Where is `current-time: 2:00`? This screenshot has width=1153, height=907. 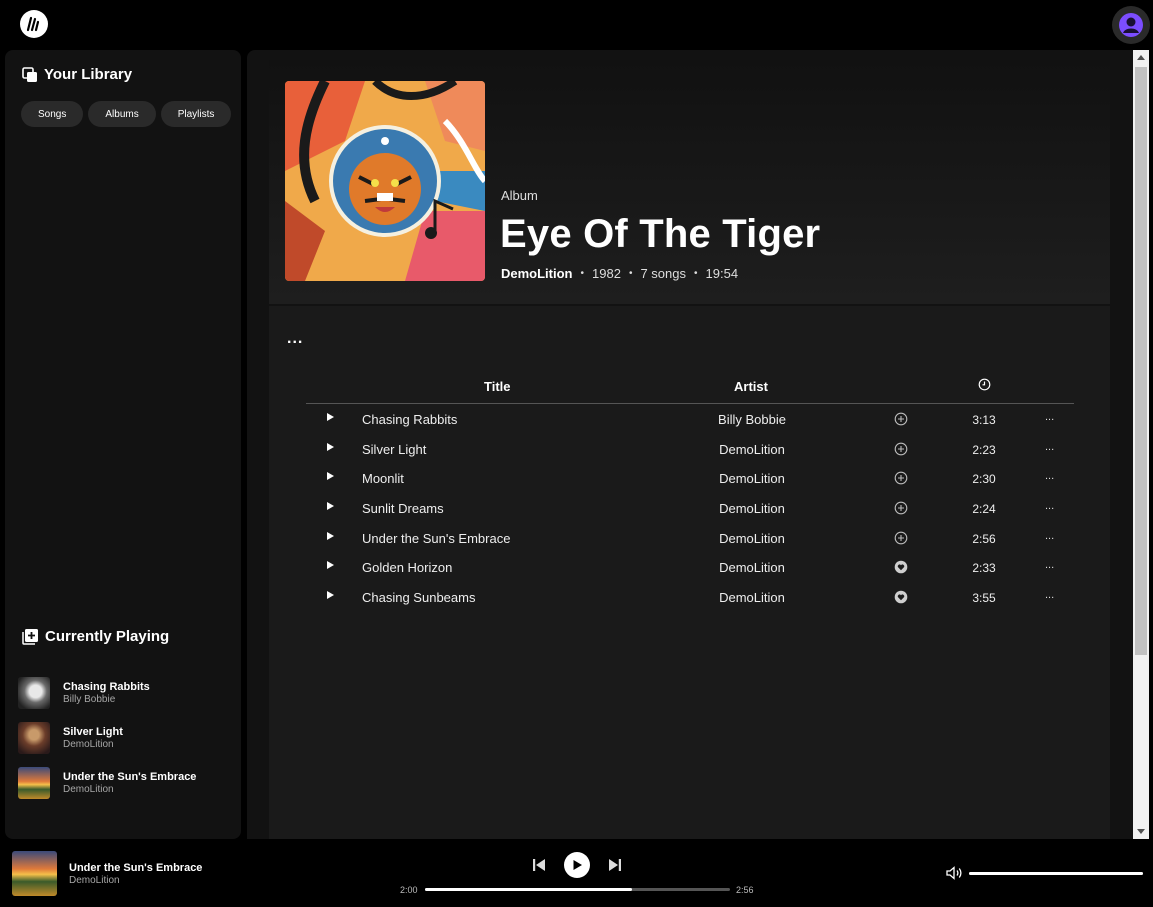
current-time: 2:00 is located at coordinates (409, 890).